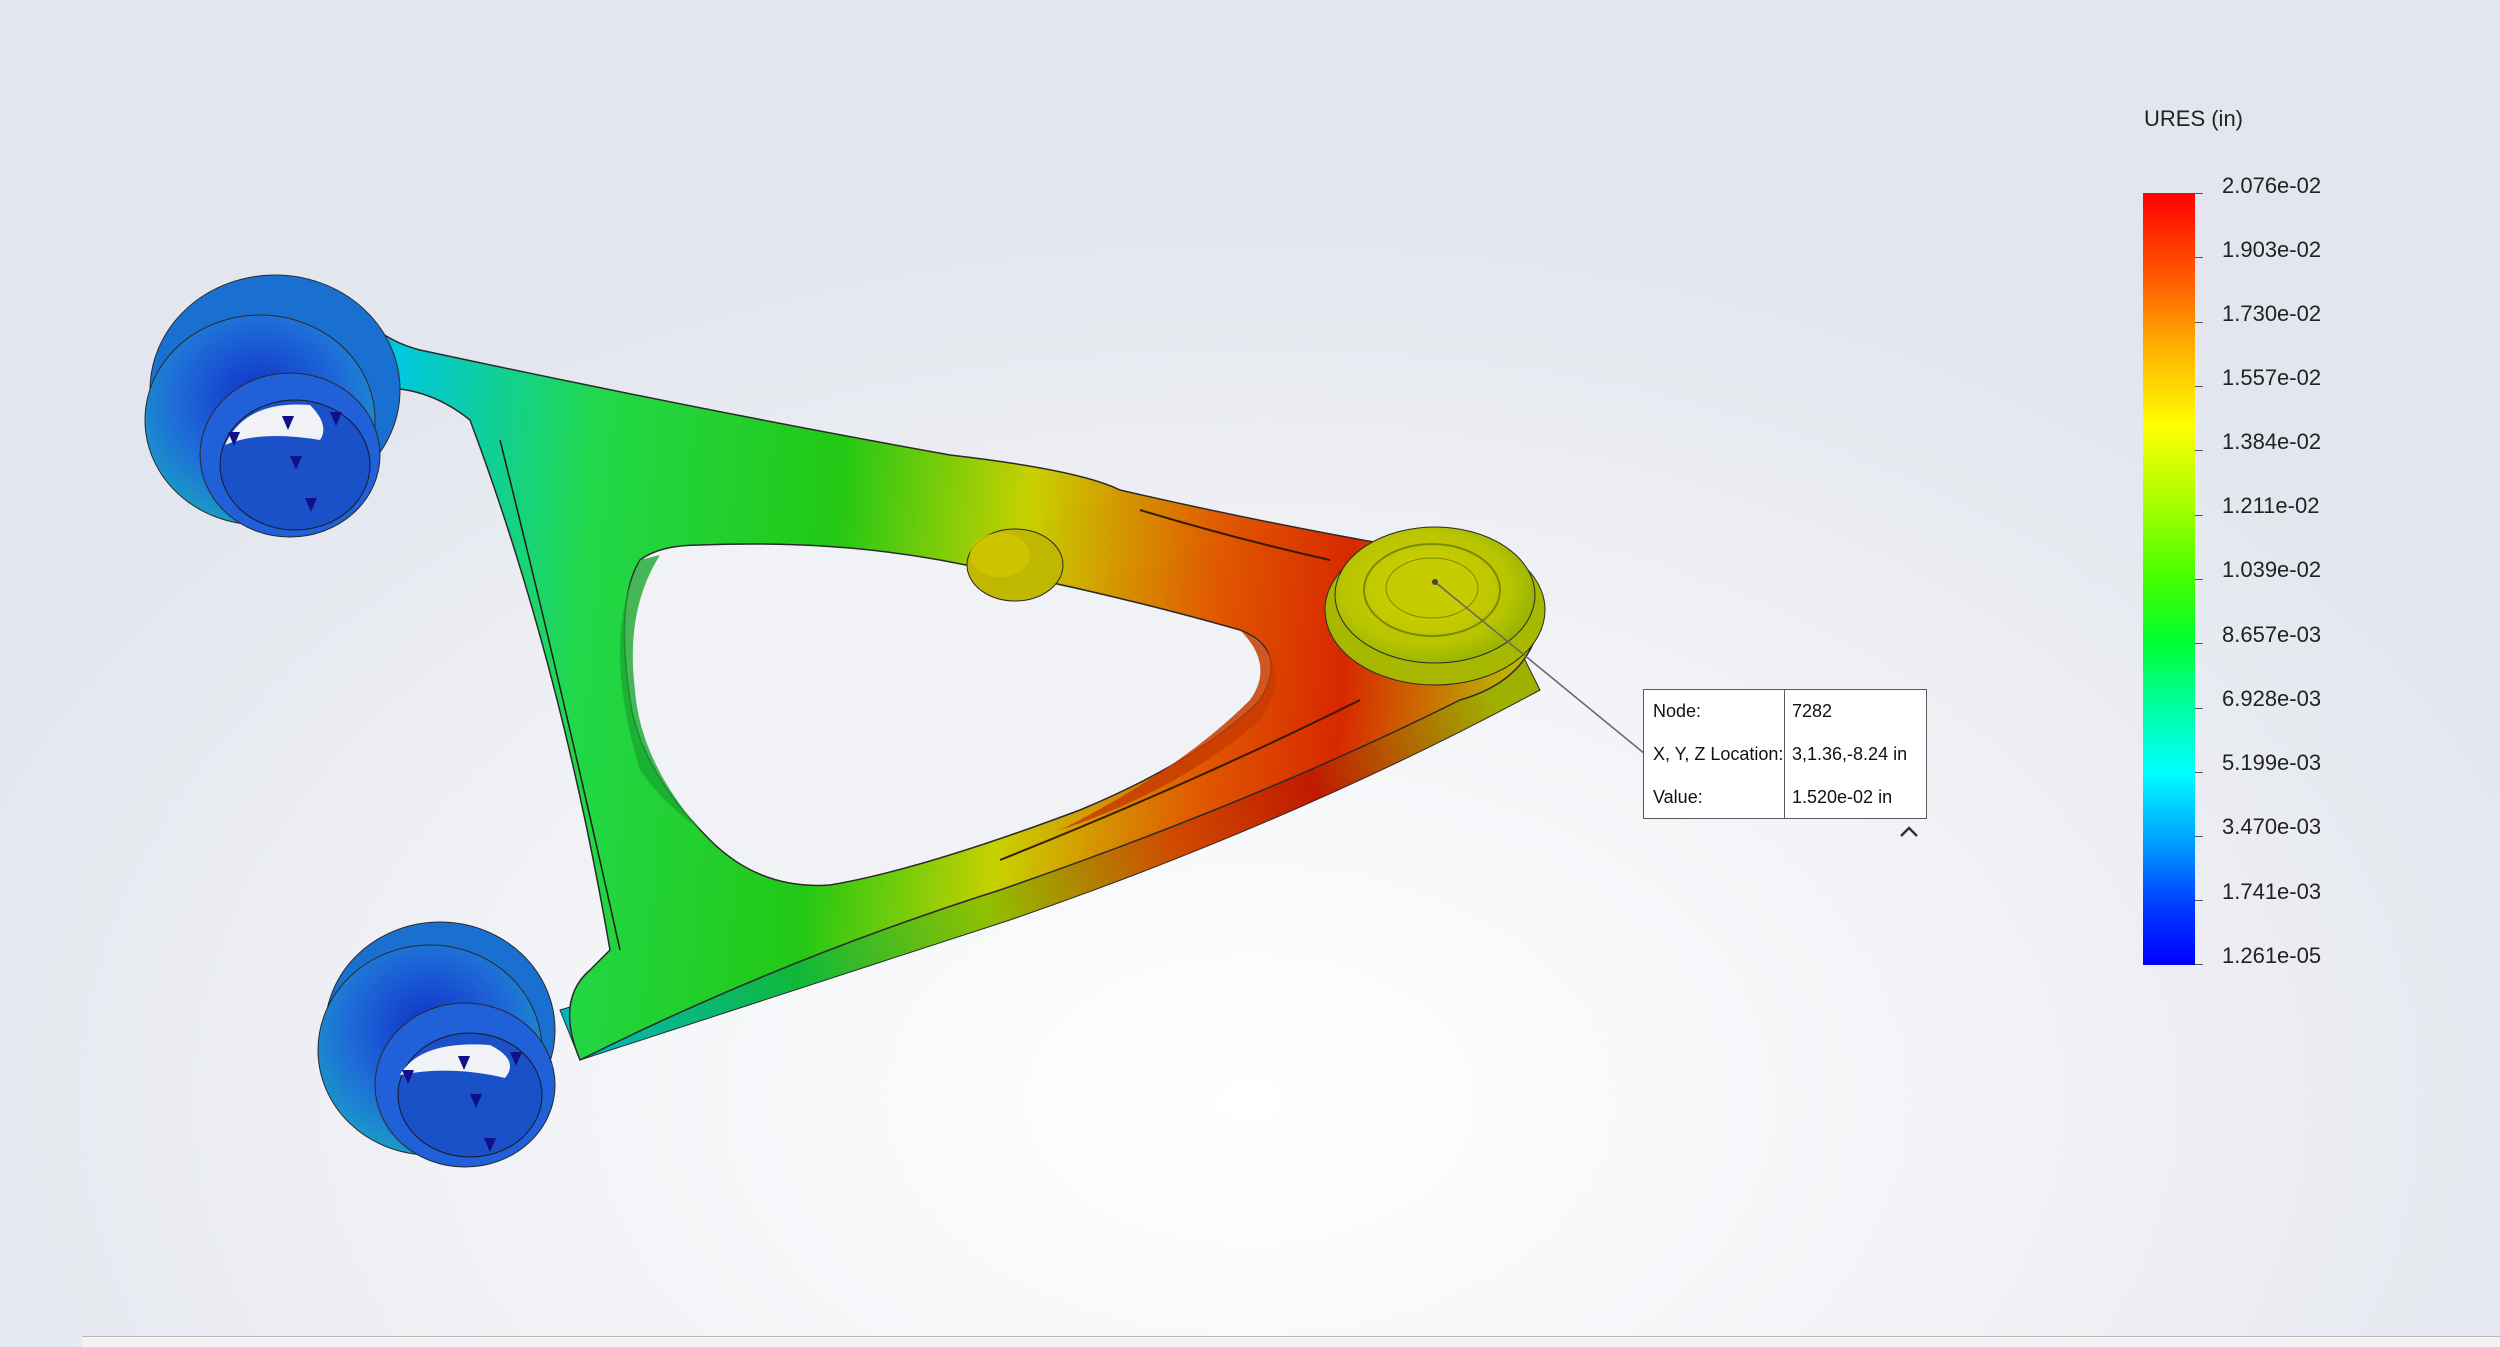  What do you see at coordinates (1435, 582) in the screenshot?
I see `probe-point` at bounding box center [1435, 582].